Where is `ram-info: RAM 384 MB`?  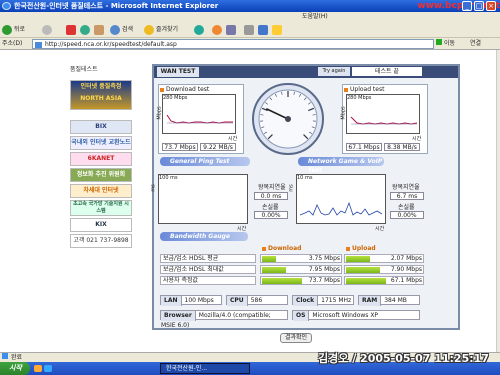
ram-info: RAM 384 MB is located at coordinates (389, 300).